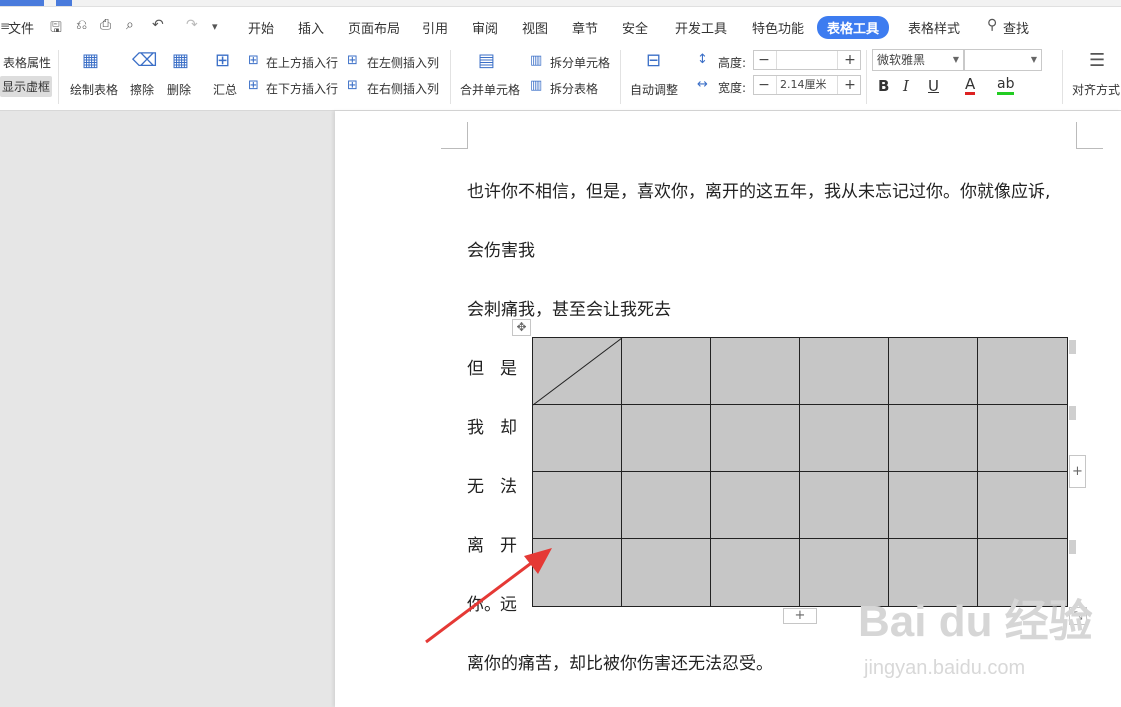 The height and width of the screenshot is (707, 1121). What do you see at coordinates (192, 25) in the screenshot?
I see `redo-icon: ↷` at bounding box center [192, 25].